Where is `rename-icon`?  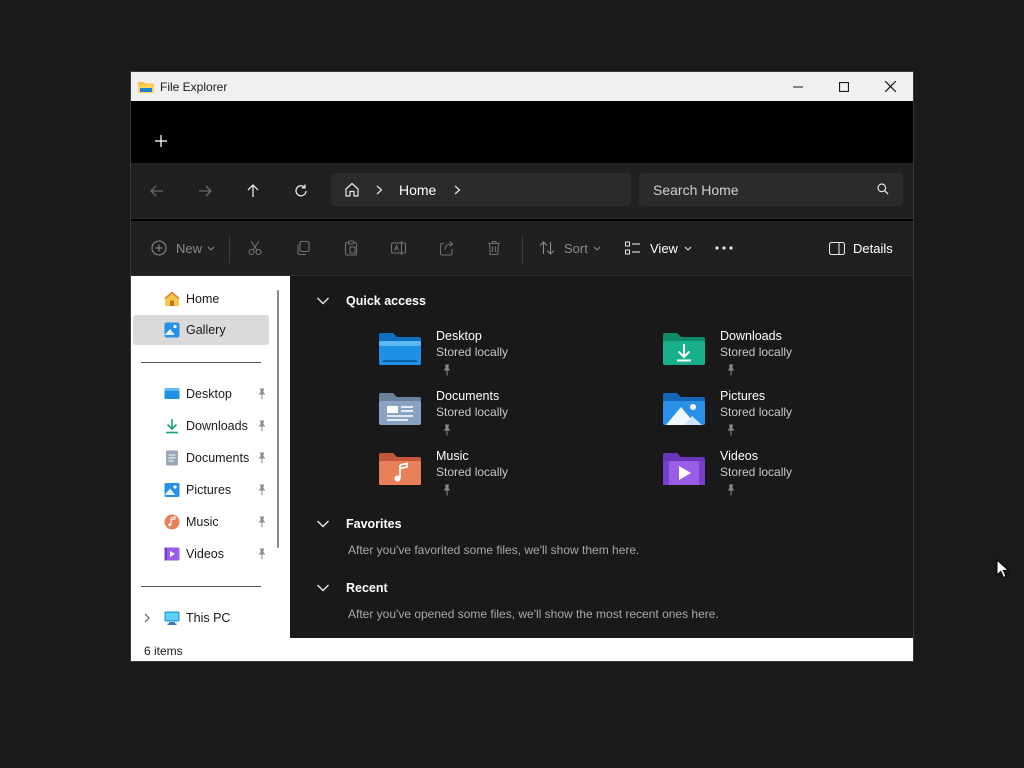 rename-icon is located at coordinates (399, 248).